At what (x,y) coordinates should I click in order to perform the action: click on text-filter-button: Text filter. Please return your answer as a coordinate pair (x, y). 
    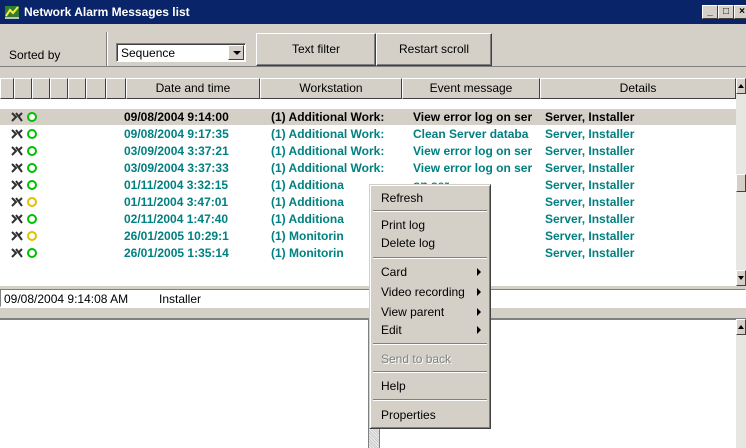
    Looking at the image, I should click on (316, 49).